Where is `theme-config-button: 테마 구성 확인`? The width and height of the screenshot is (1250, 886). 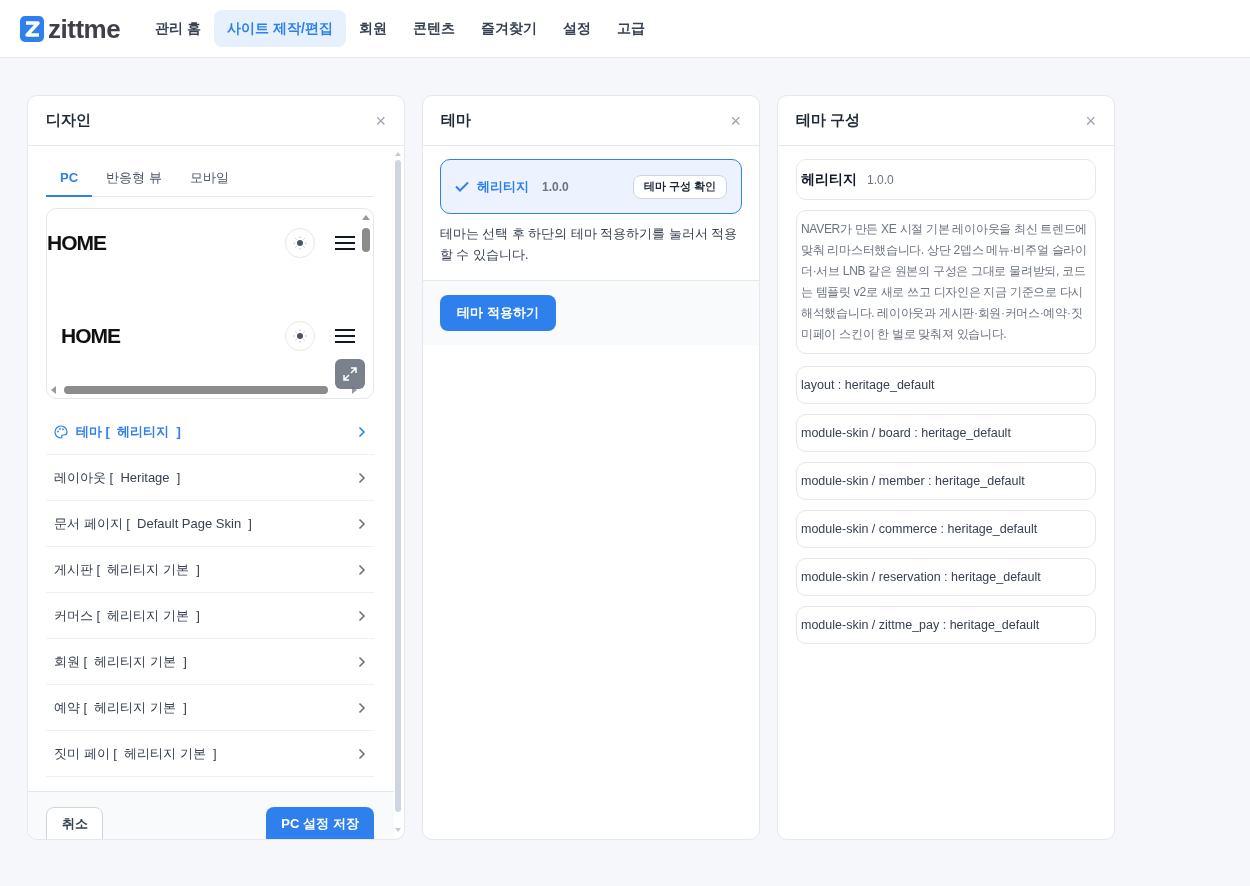
theme-config-button: 테마 구성 확인 is located at coordinates (679, 186).